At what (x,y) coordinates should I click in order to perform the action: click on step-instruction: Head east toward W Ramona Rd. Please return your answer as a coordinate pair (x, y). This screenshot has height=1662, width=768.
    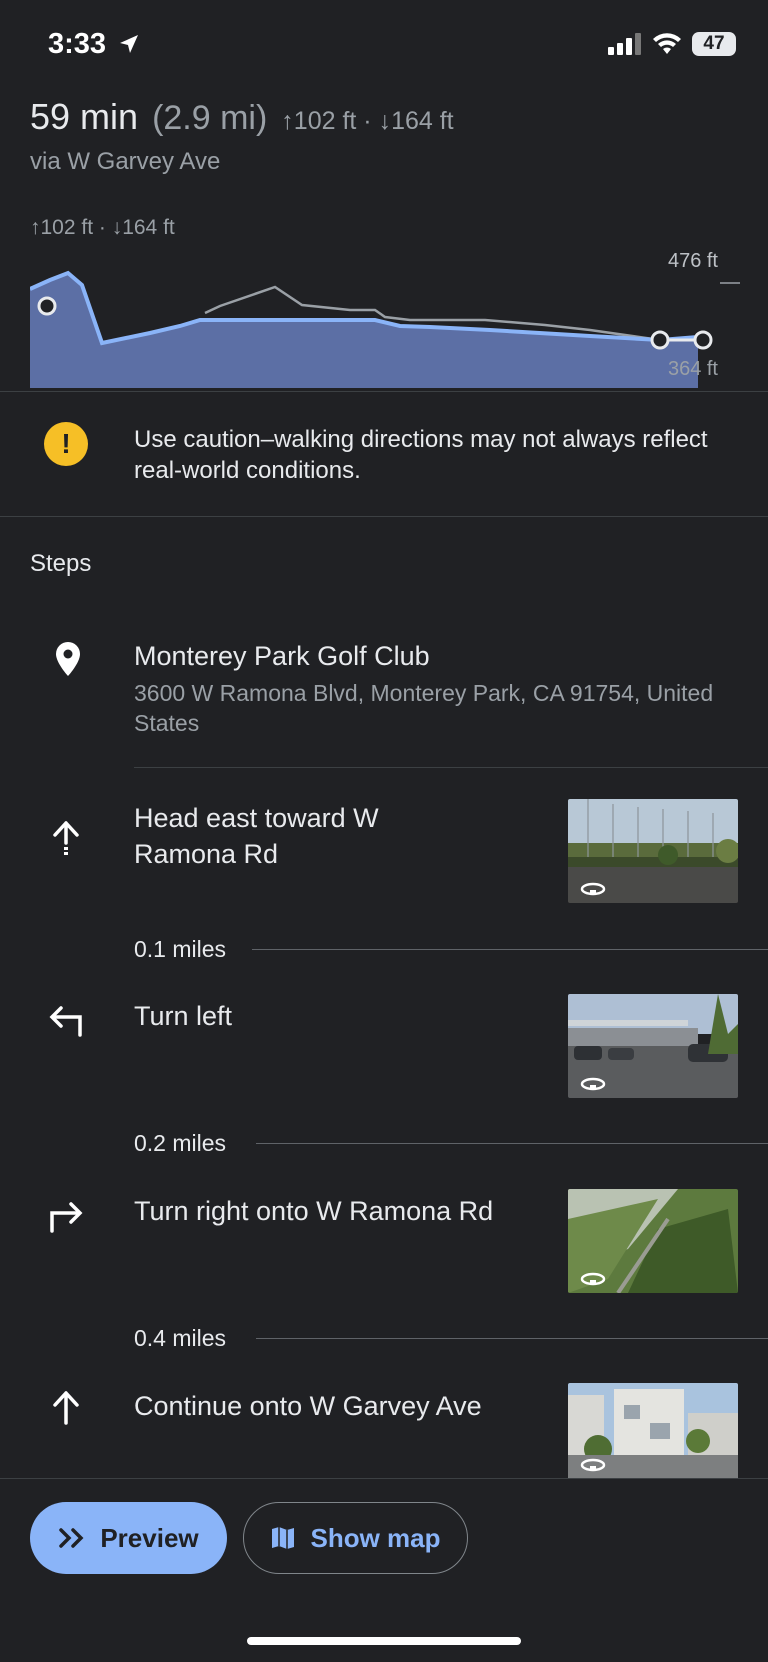
    Looking at the image, I should click on (299, 836).